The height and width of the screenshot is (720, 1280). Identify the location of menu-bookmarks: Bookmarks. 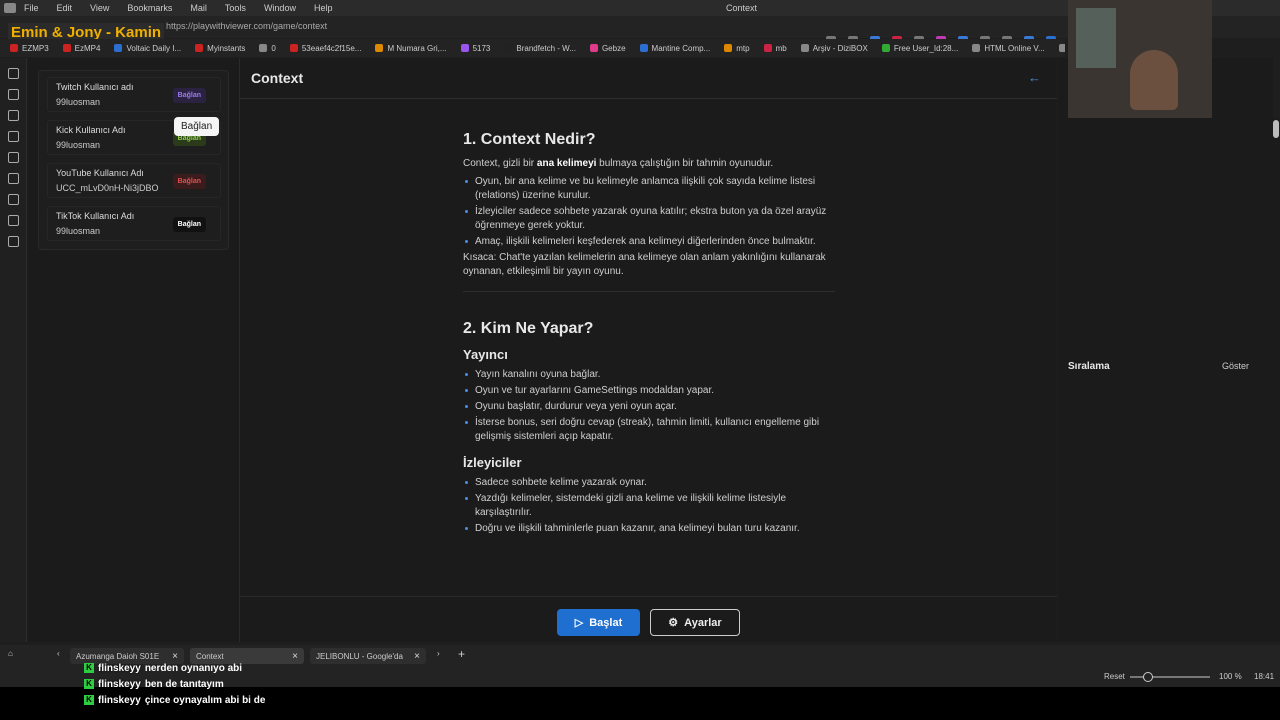
(149, 8).